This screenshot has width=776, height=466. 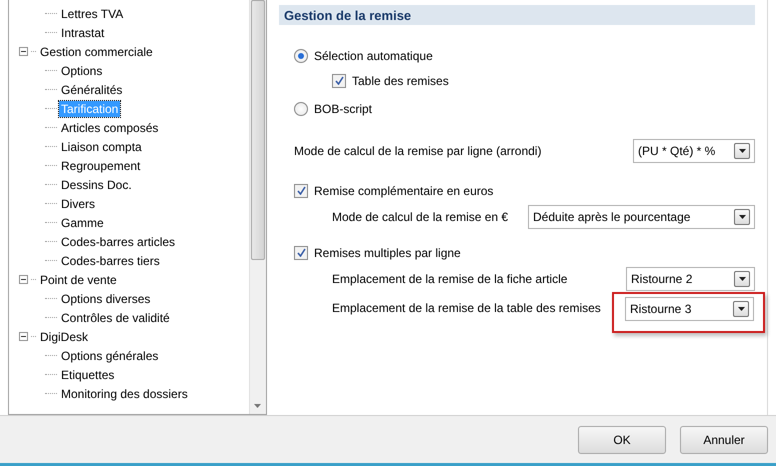 What do you see at coordinates (724, 440) in the screenshot?
I see `dialog-button: Annuler` at bounding box center [724, 440].